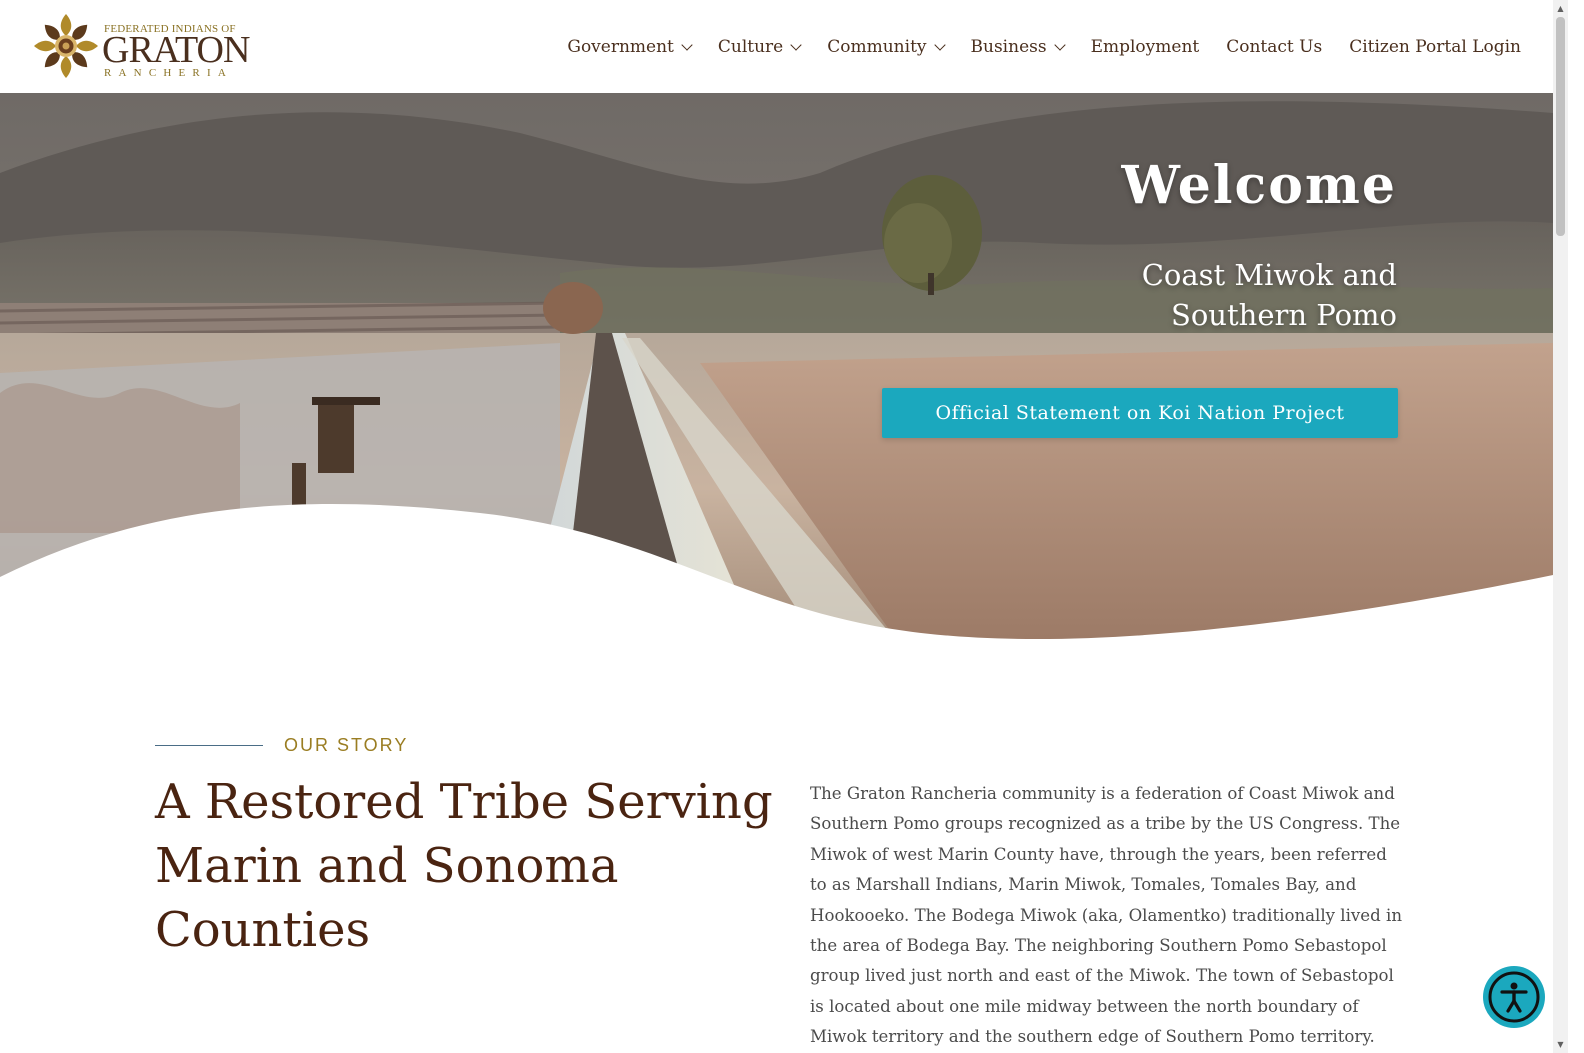 Image resolution: width=1584 pixels, height=1053 pixels. What do you see at coordinates (176, 50) in the screenshot?
I see `logo-name: GRATON` at bounding box center [176, 50].